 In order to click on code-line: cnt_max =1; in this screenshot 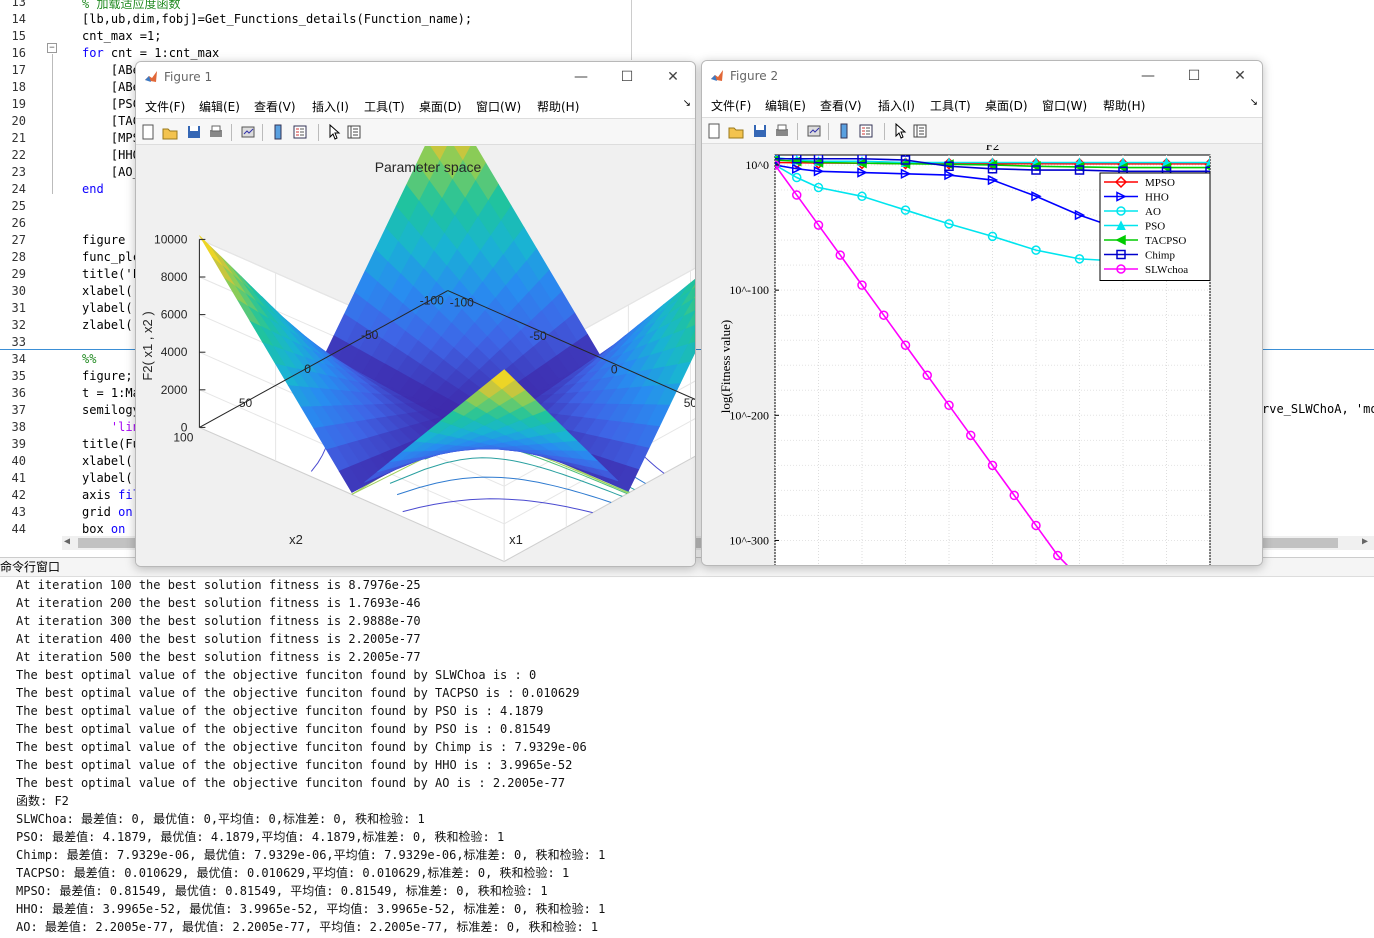, I will do `click(121, 36)`.